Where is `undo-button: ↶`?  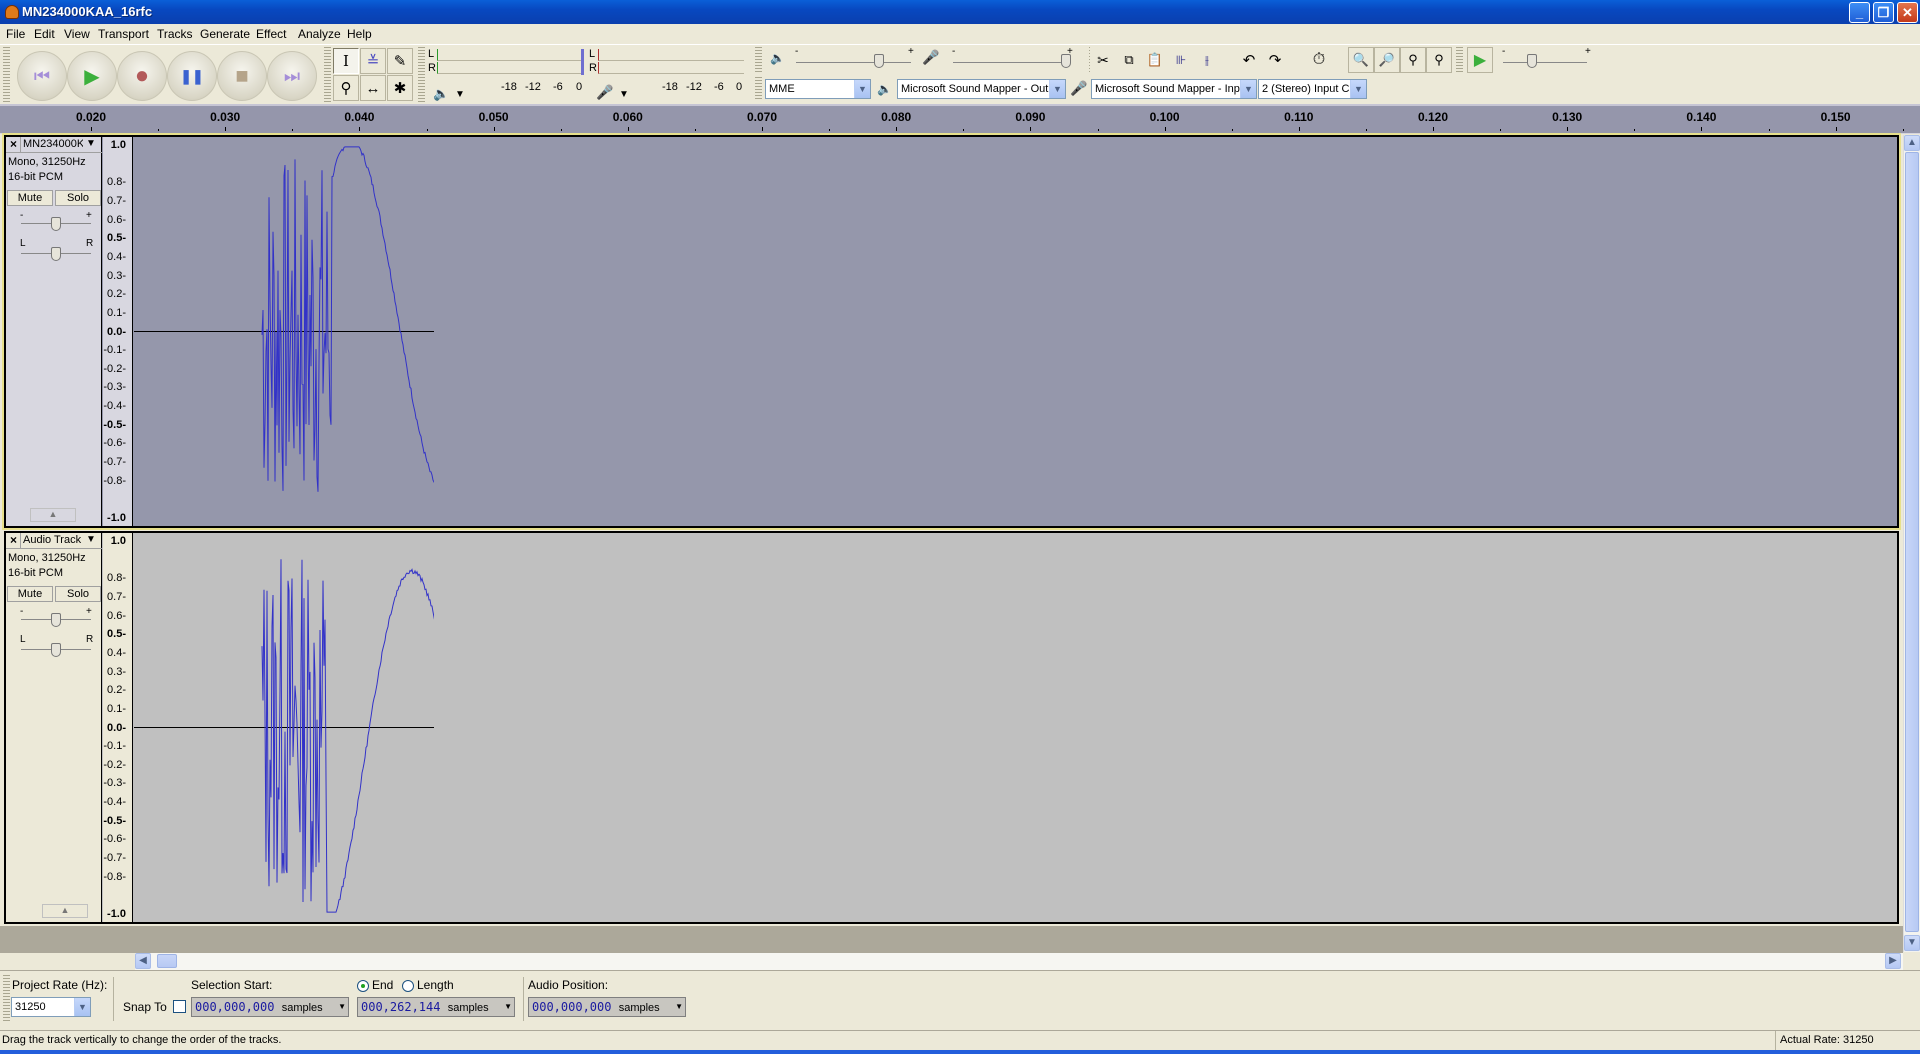
undo-button: ↶ is located at coordinates (1249, 60).